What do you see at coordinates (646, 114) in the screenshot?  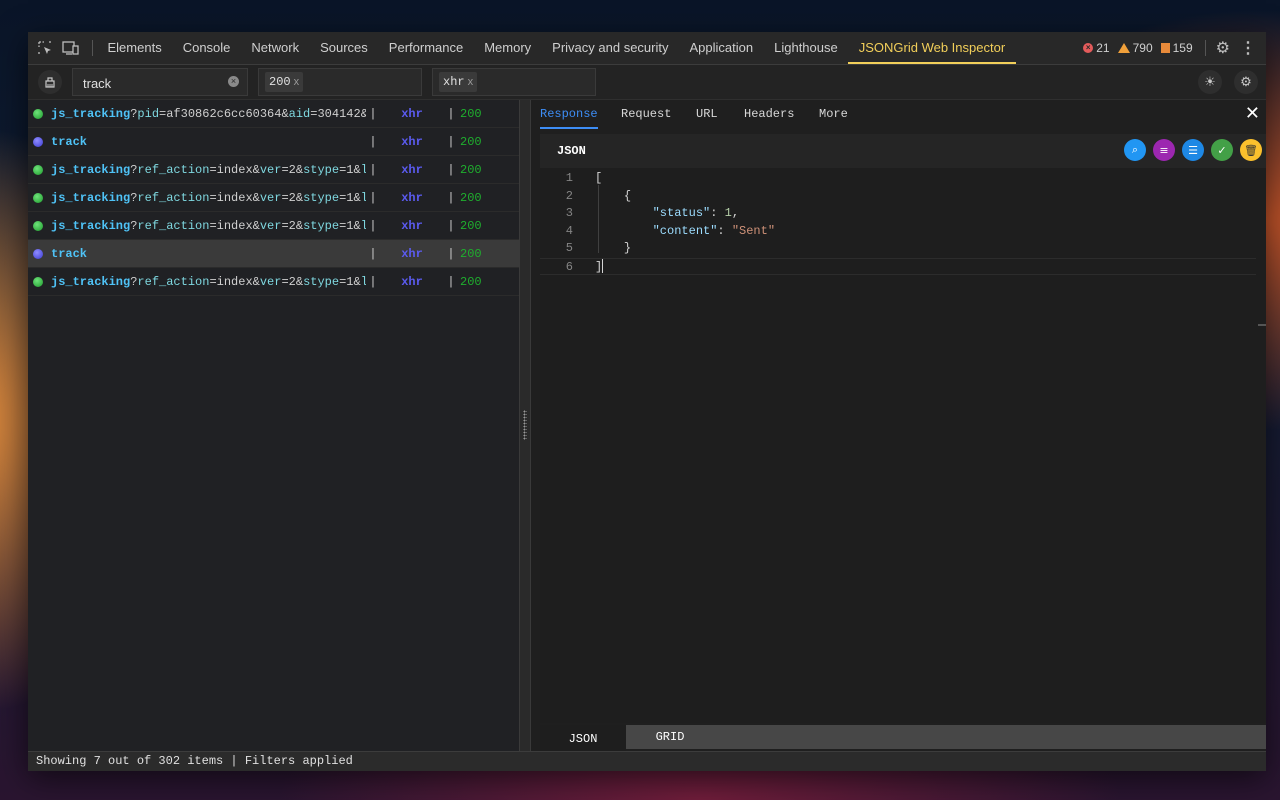 I see `detail-tab: Request` at bounding box center [646, 114].